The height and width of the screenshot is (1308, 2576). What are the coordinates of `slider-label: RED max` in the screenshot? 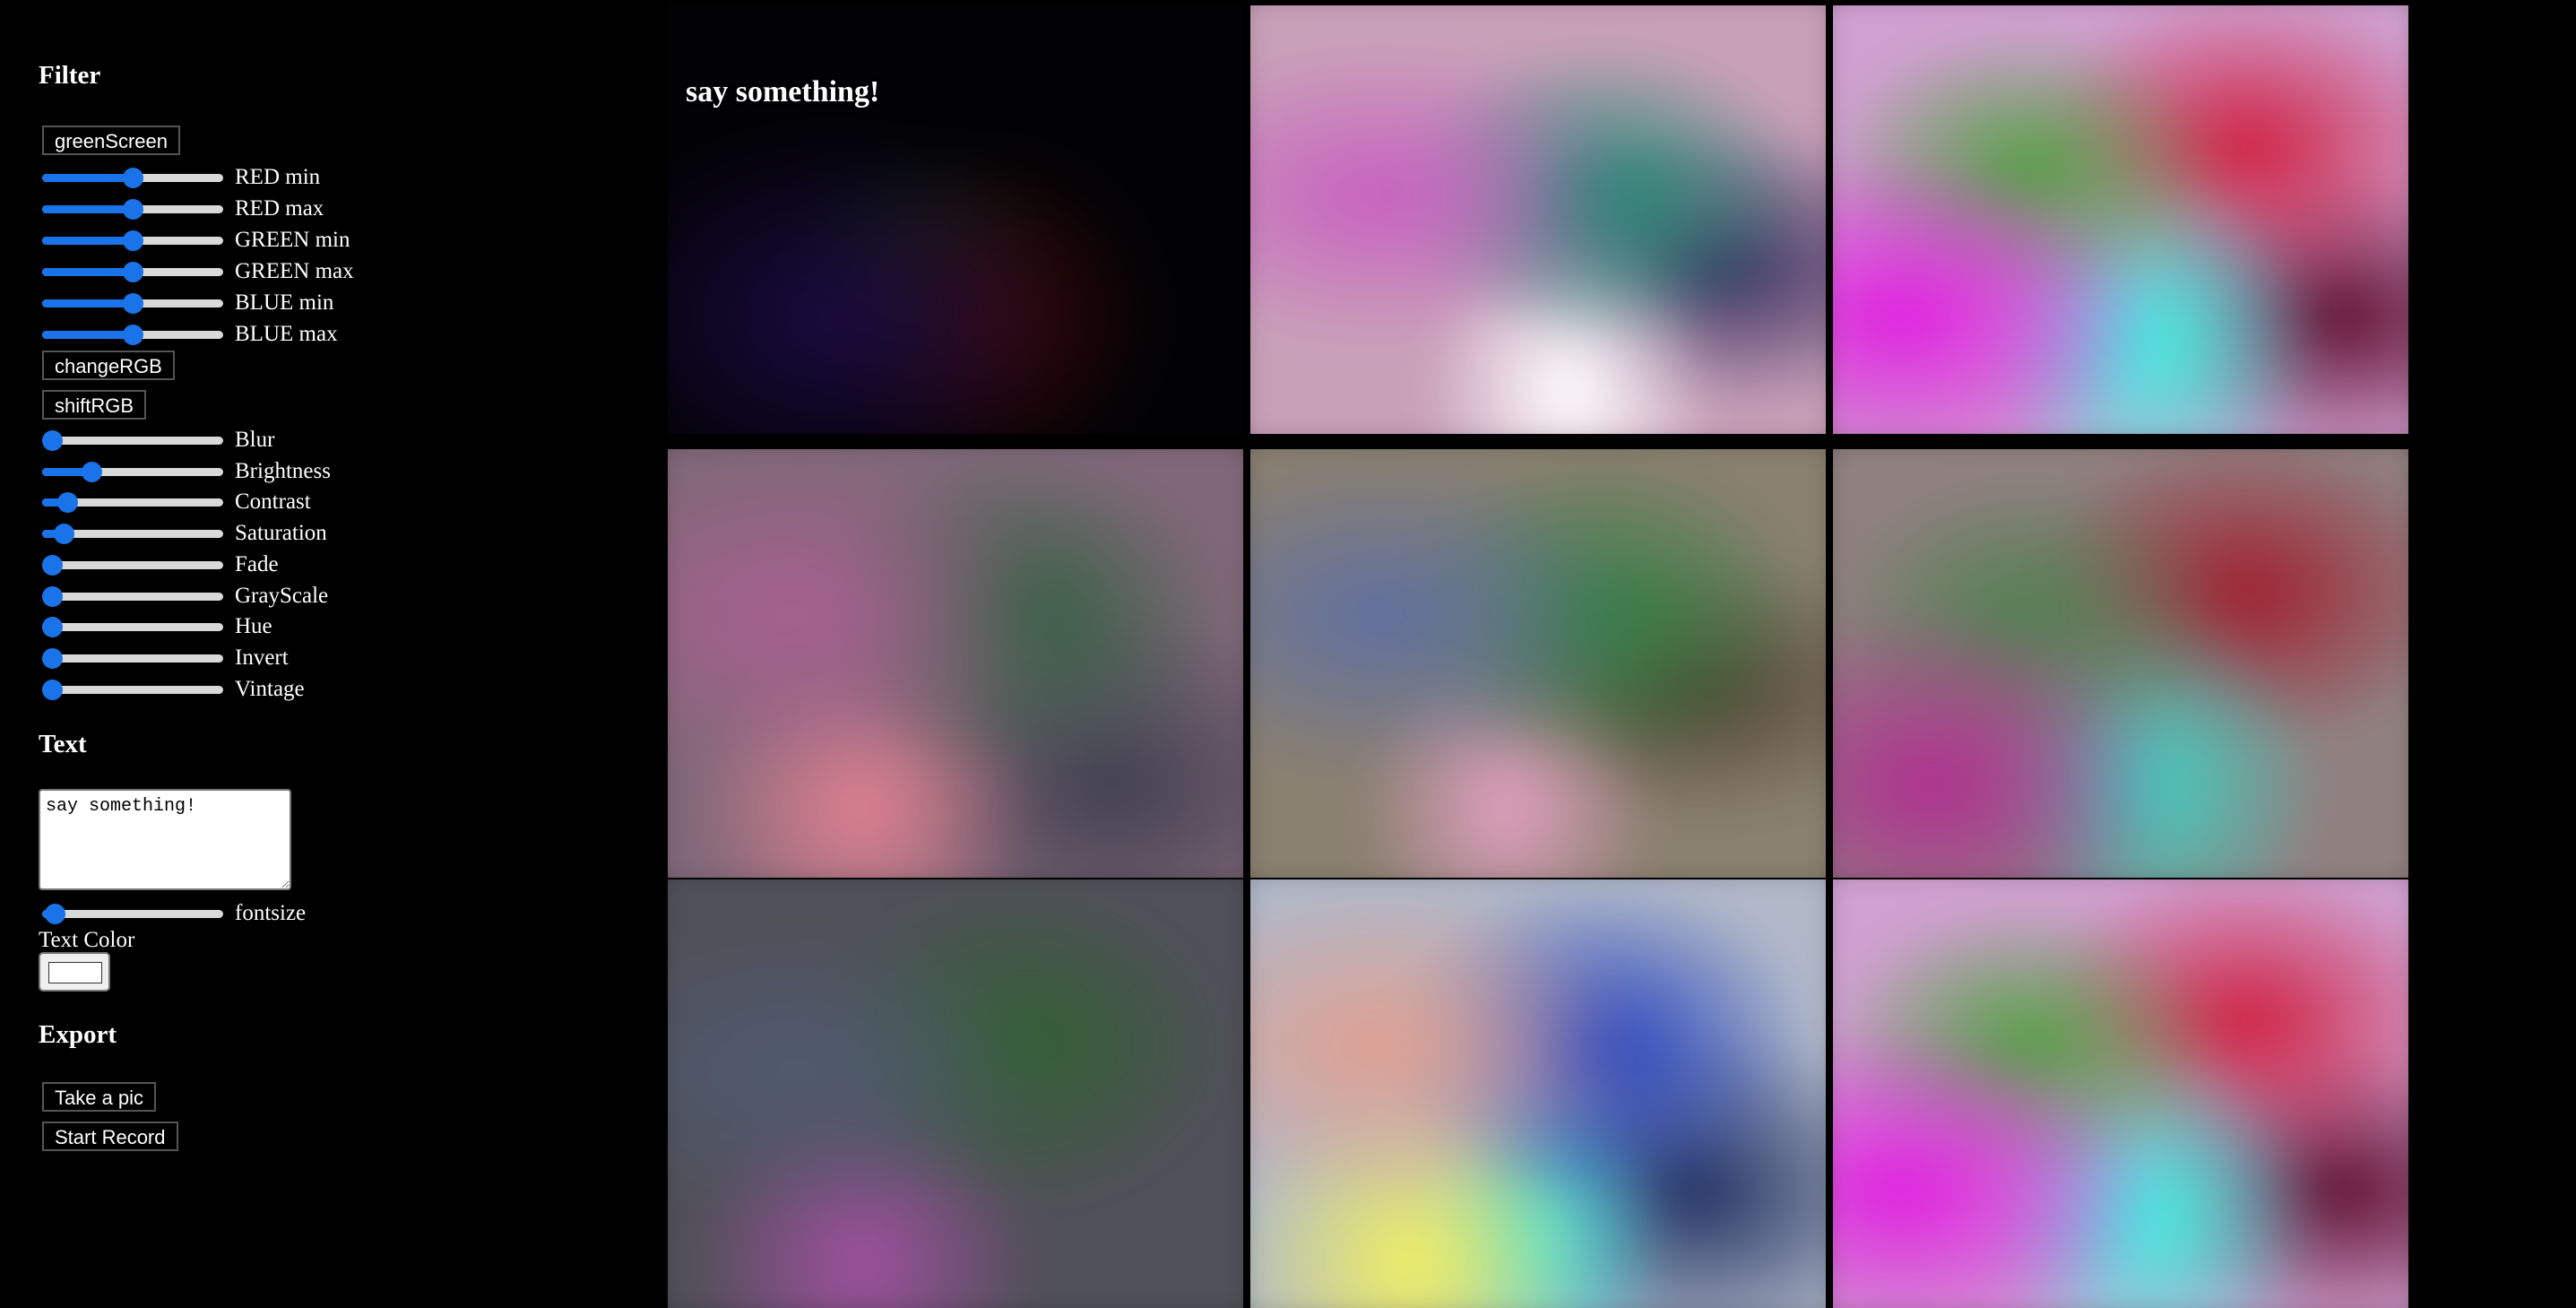 It's located at (279, 208).